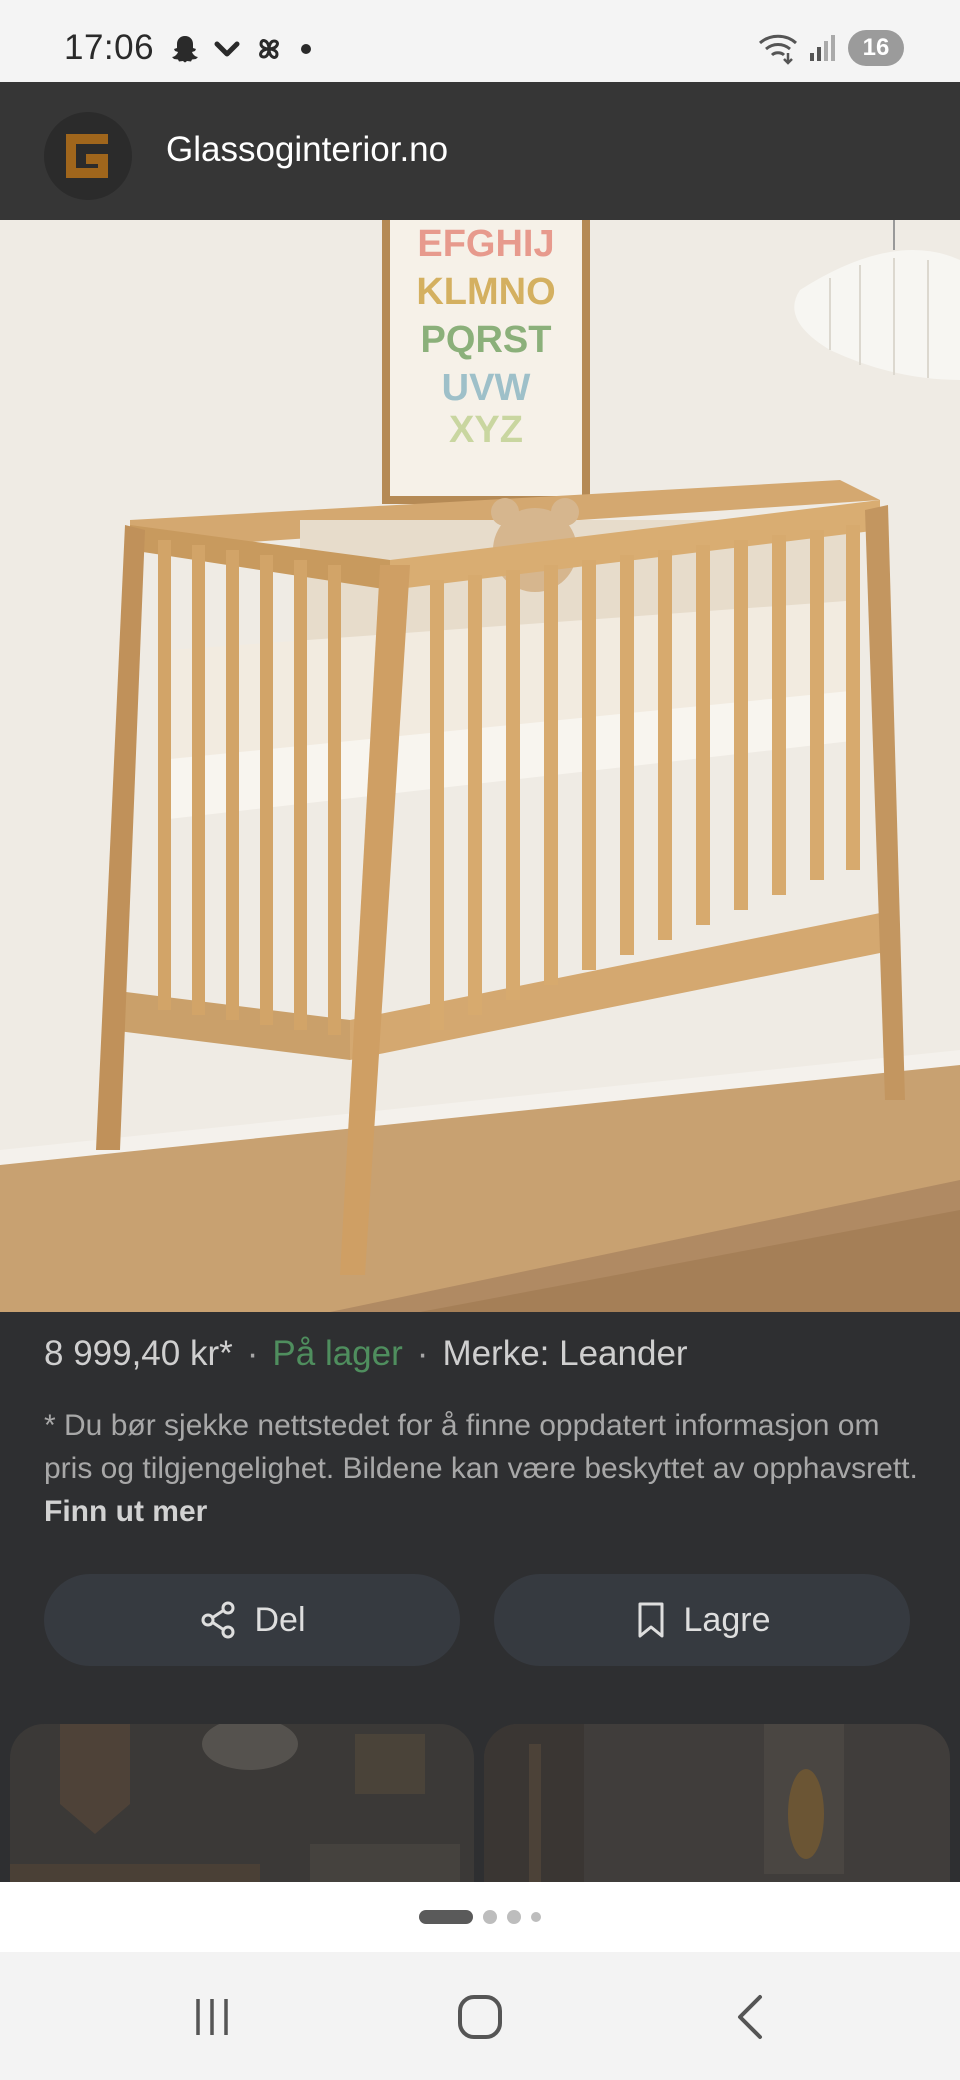  Describe the element at coordinates (486, 340) in the screenshot. I see `poster-letters-3: PQRST` at that location.